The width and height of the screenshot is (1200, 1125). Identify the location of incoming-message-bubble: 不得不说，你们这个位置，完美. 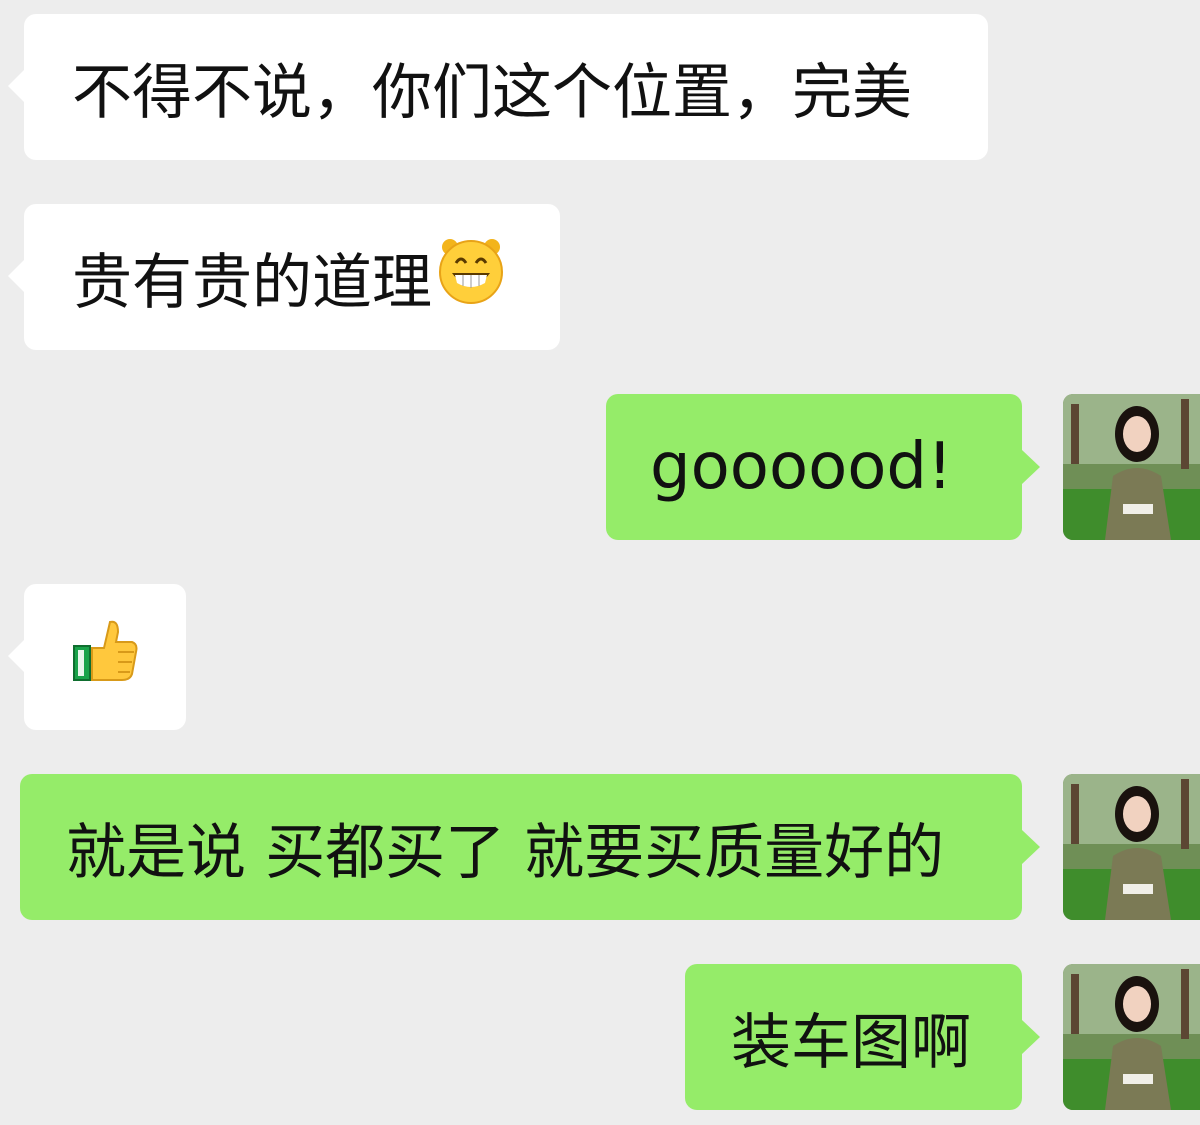
(498, 87).